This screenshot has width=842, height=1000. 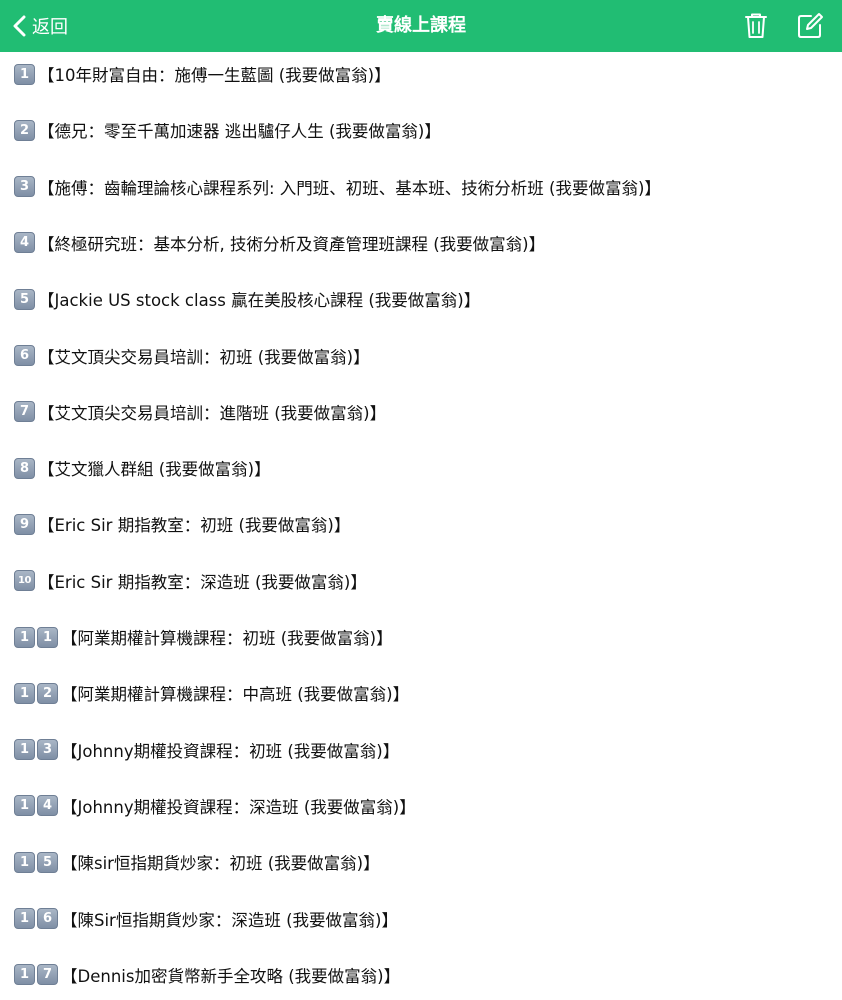 What do you see at coordinates (202, 582) in the screenshot?
I see `course-title: 【Eric Sir 期指教室：深造班 (我要做富翁)】` at bounding box center [202, 582].